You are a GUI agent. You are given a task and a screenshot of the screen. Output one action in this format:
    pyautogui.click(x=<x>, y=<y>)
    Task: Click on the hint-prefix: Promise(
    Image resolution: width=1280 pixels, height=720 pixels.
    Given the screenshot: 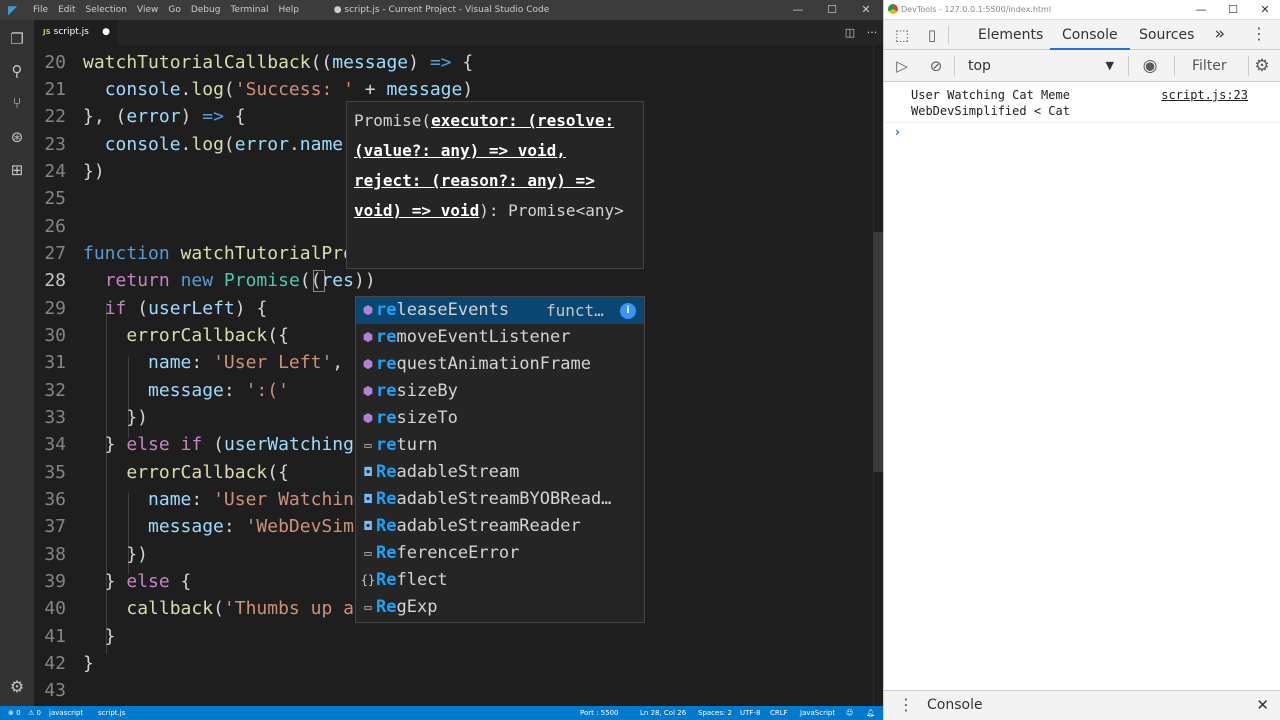 What is the action you would take?
    pyautogui.click(x=393, y=120)
    